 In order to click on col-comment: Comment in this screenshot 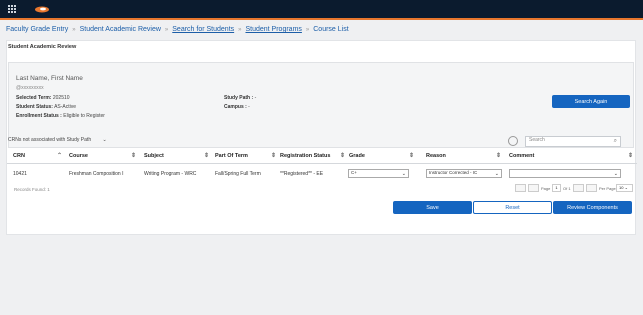, I will do `click(521, 156)`.